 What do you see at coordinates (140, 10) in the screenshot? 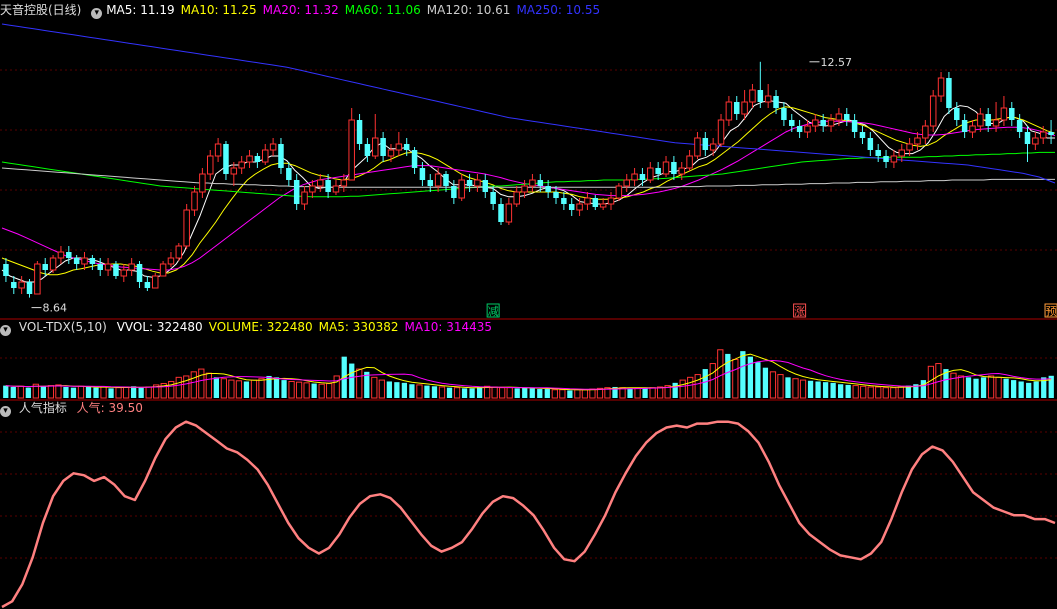
I see `price-legend-0: MA5: 11.19` at bounding box center [140, 10].